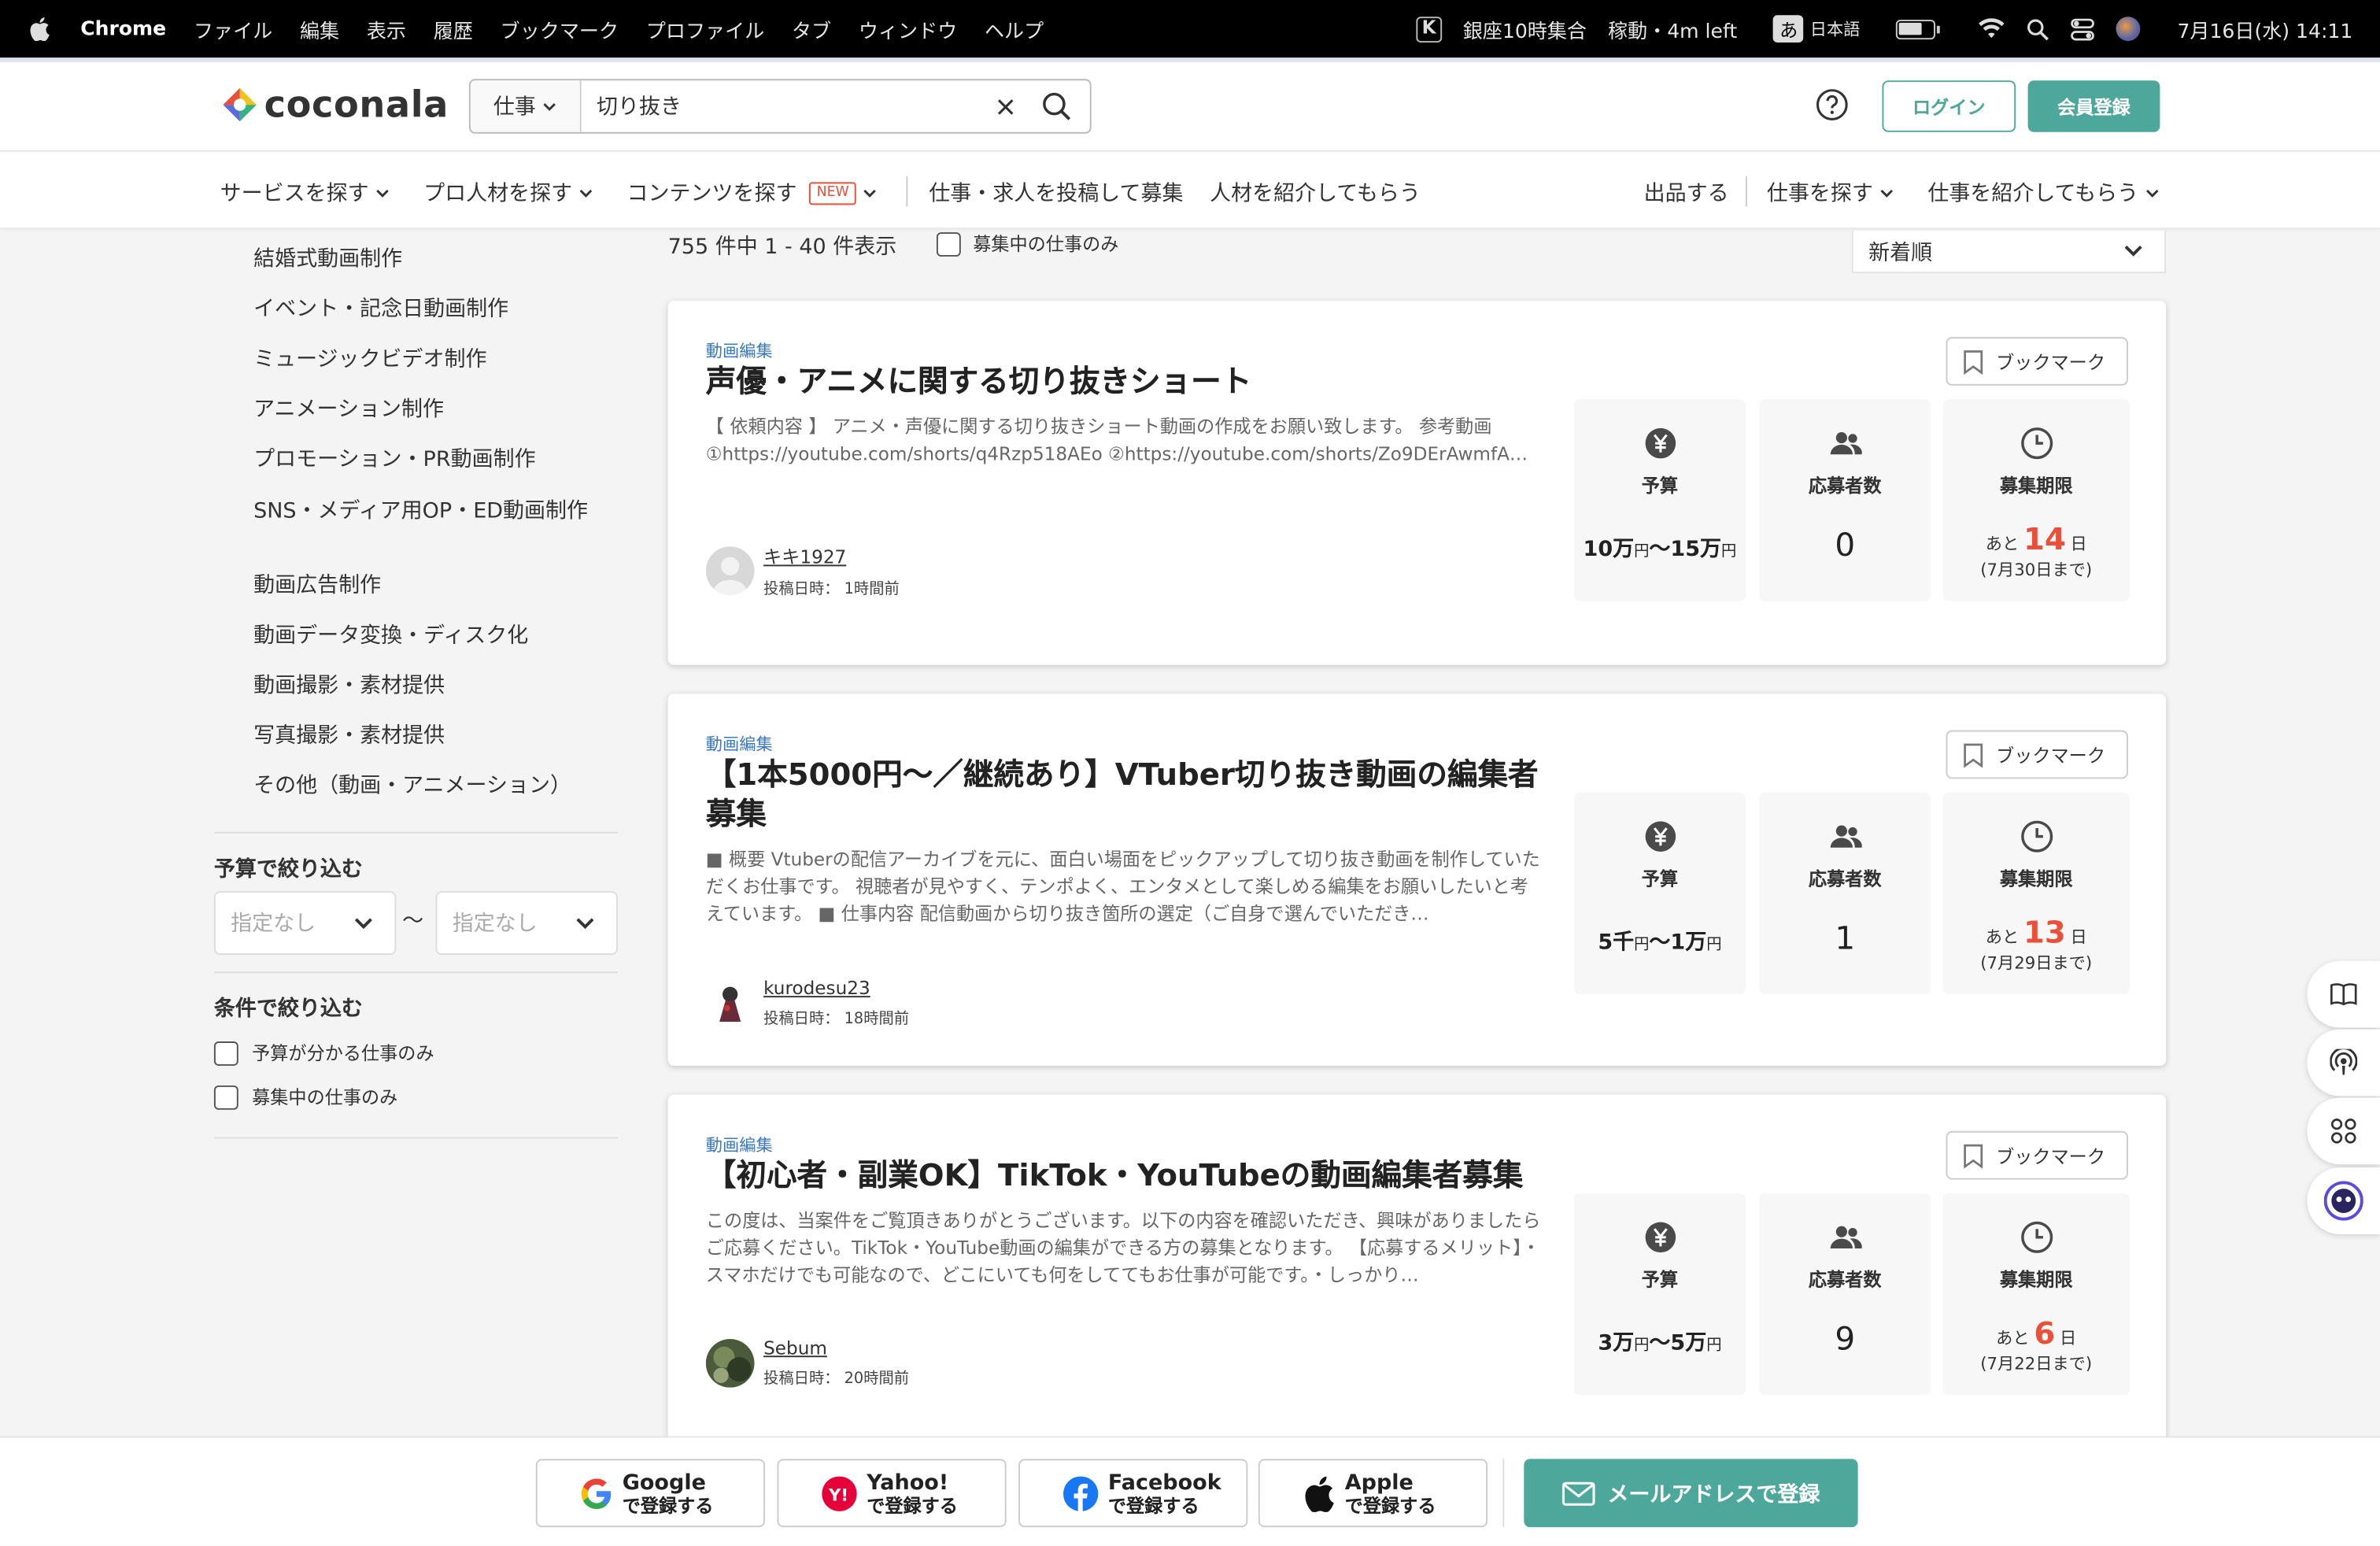  What do you see at coordinates (752, 193) in the screenshot?
I see `nav-find-contents: コンテンツを探す NEW` at bounding box center [752, 193].